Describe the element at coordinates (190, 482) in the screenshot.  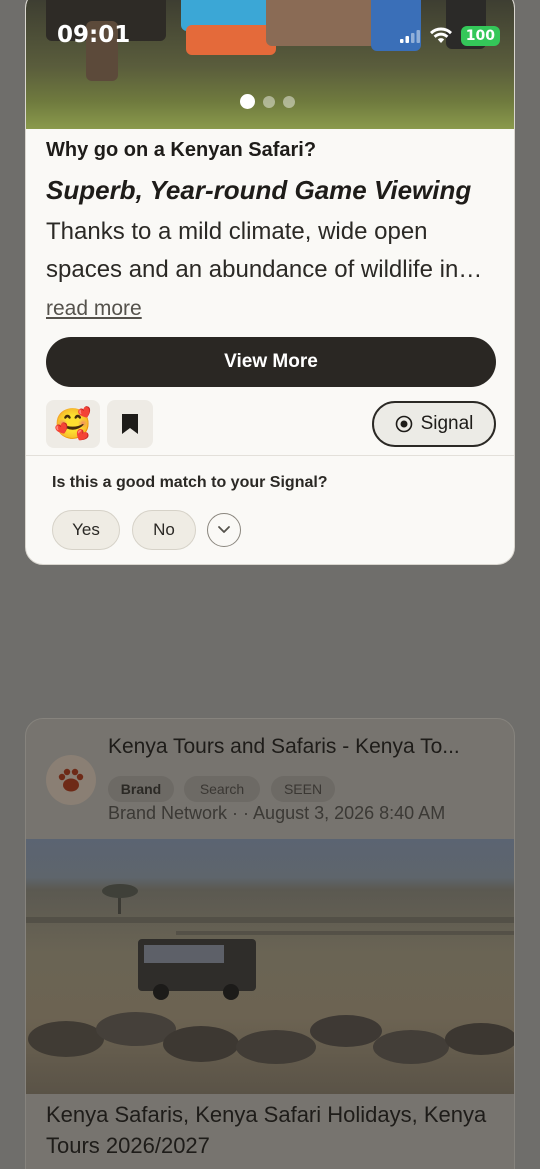
I see `match-question: Is this a good match to your Signal?` at that location.